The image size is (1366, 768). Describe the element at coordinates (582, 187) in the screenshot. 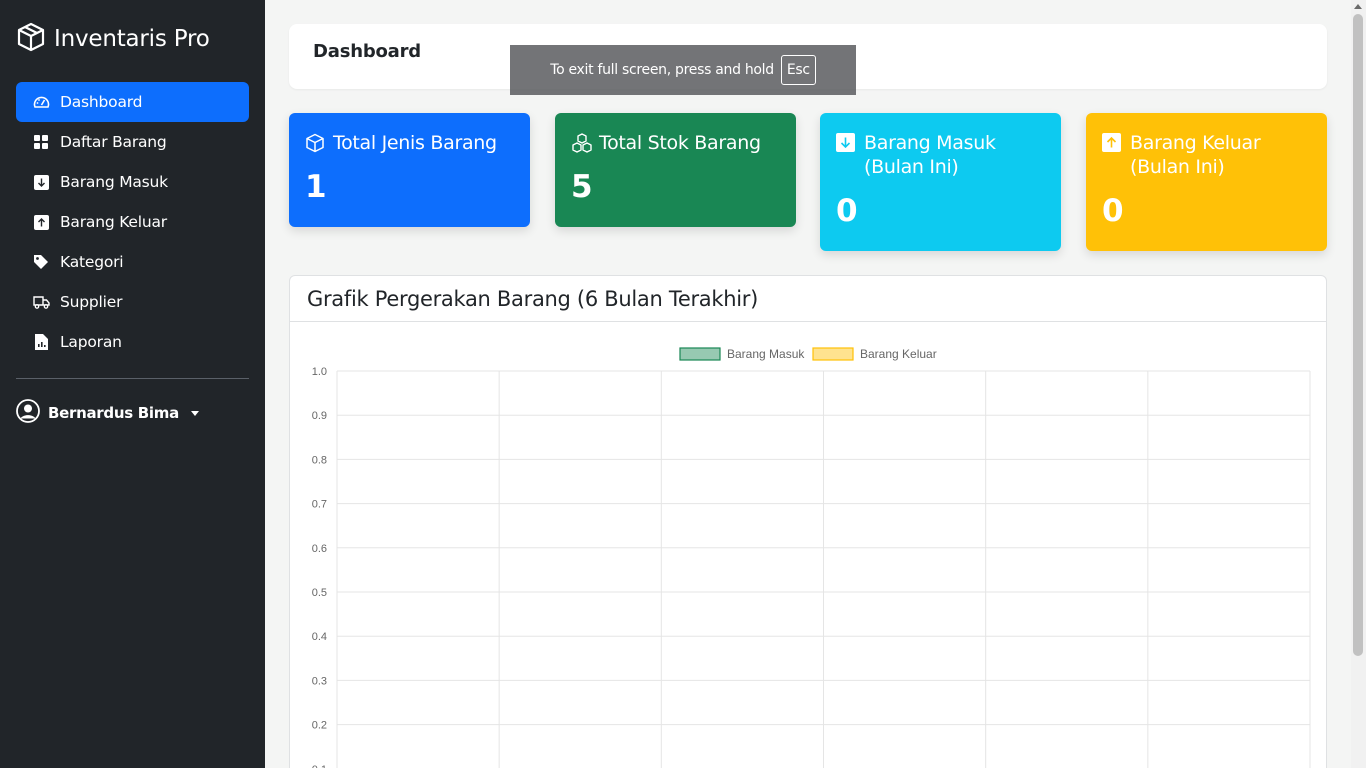

I see `stat-value: 5` at that location.